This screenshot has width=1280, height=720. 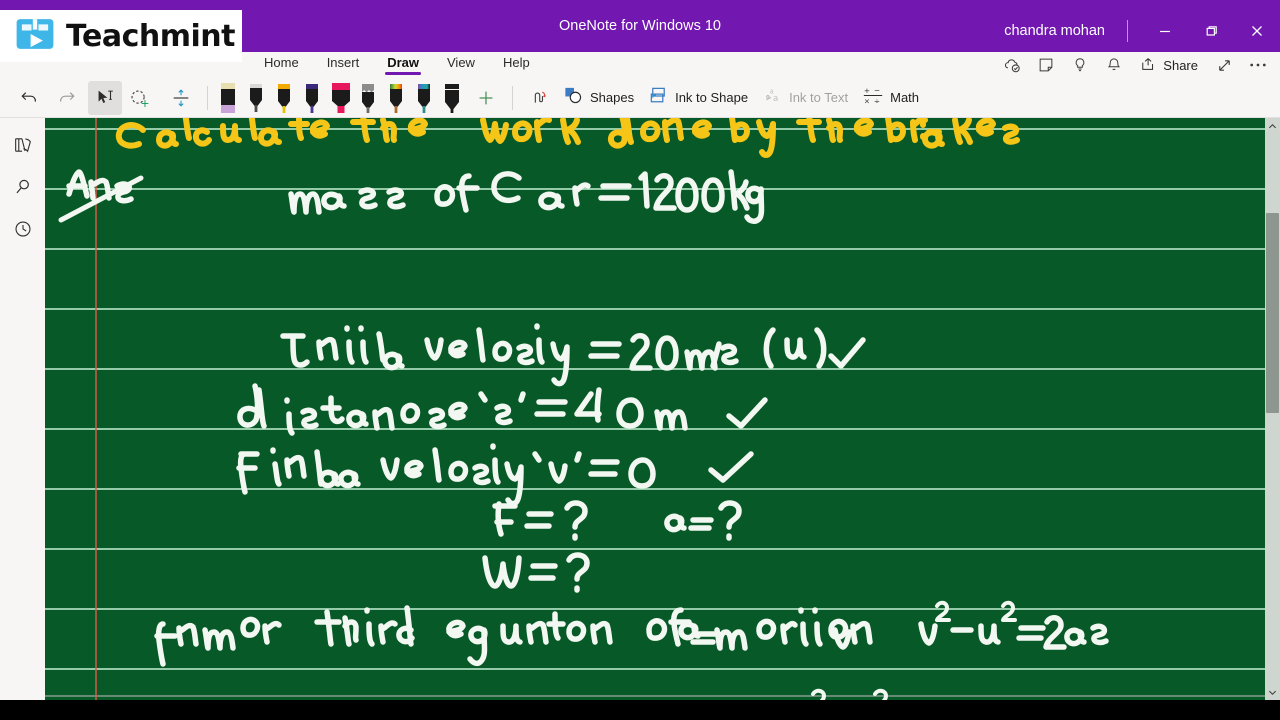 What do you see at coordinates (22, 187) in the screenshot?
I see `search-icon` at bounding box center [22, 187].